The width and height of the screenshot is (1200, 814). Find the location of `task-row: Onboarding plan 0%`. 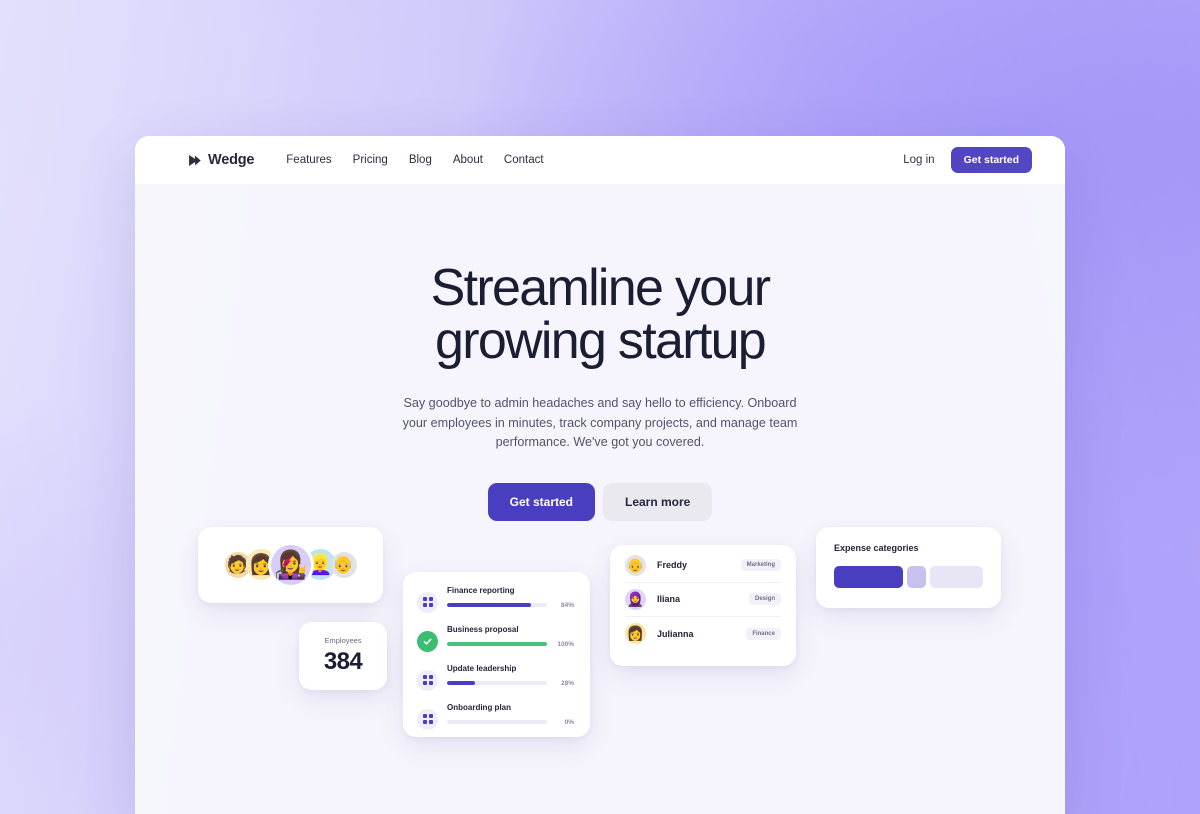

task-row: Onboarding plan 0% is located at coordinates (495, 716).